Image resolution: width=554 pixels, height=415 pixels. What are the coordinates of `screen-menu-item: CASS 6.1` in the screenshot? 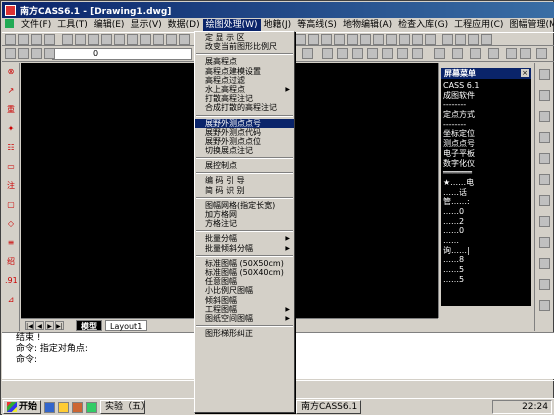 It's located at (486, 86).